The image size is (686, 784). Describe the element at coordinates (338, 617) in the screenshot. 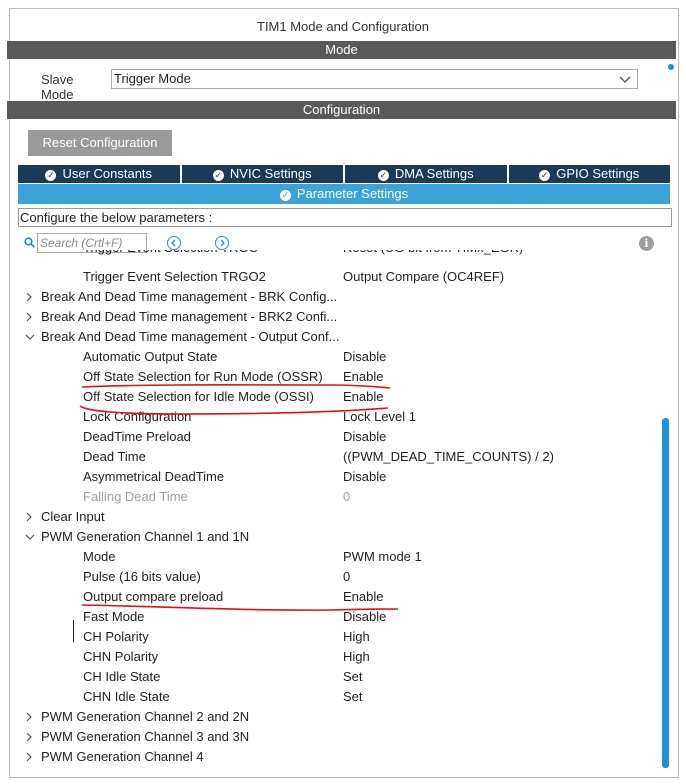

I see `param-fast-mode: Fast Mode Disable` at that location.